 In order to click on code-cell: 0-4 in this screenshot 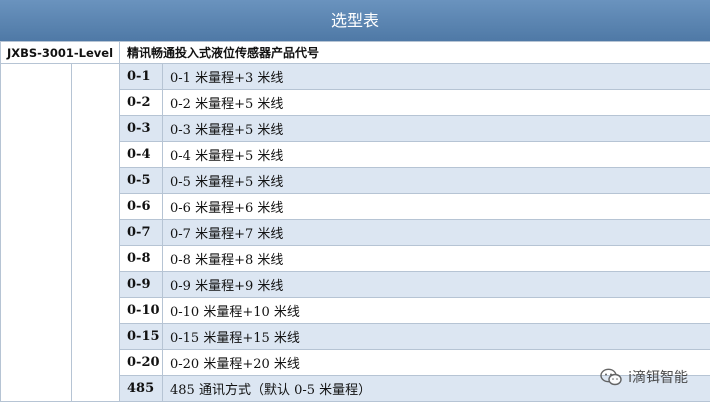, I will do `click(141, 154)`.